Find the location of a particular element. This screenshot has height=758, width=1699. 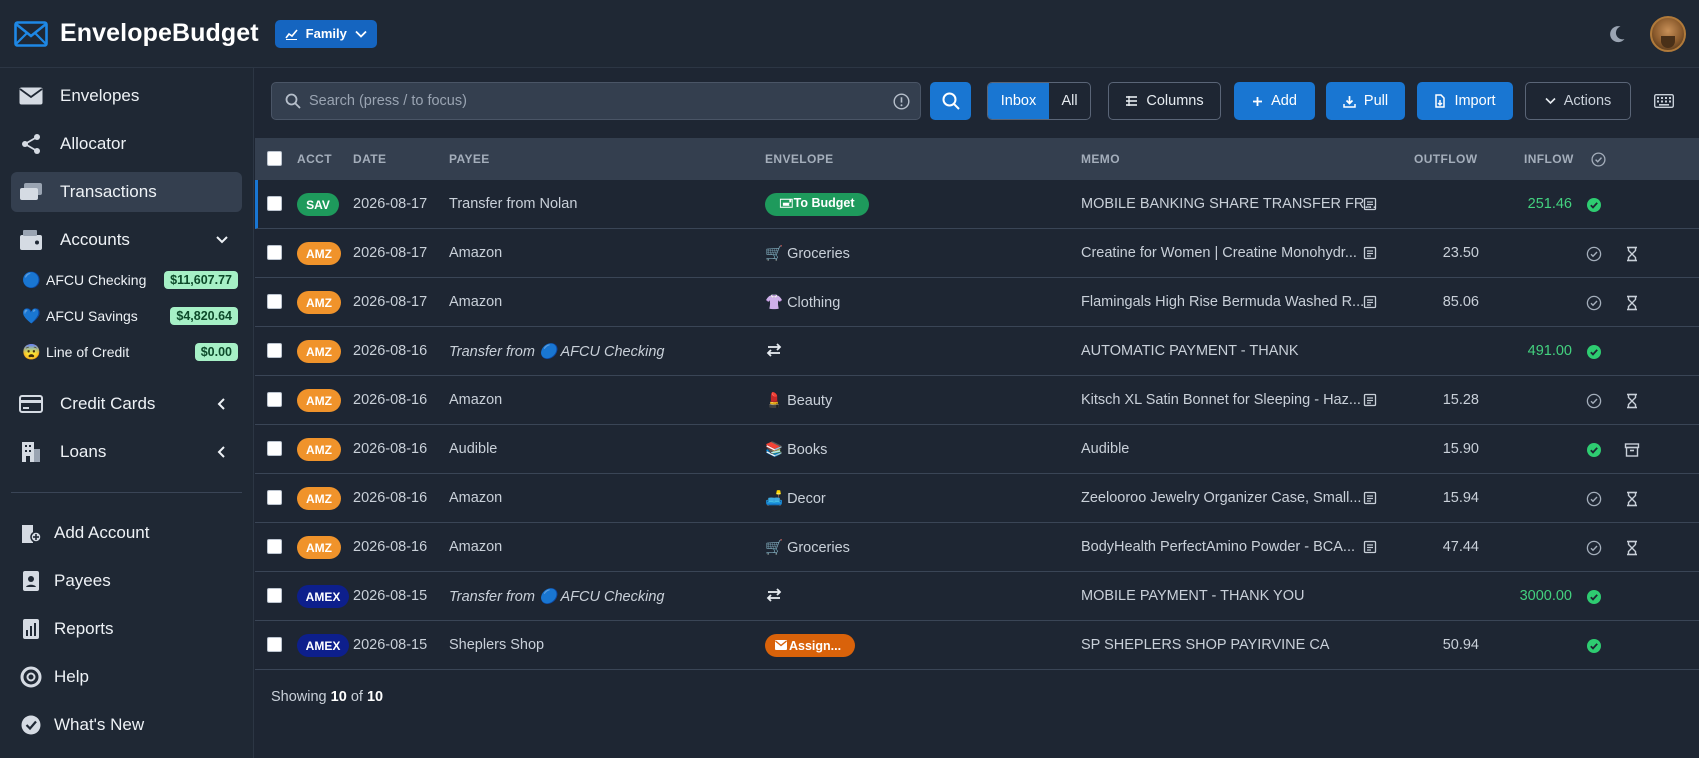

account-line-of-credit: 😨 Line of Credit $0.00 is located at coordinates (130, 352).